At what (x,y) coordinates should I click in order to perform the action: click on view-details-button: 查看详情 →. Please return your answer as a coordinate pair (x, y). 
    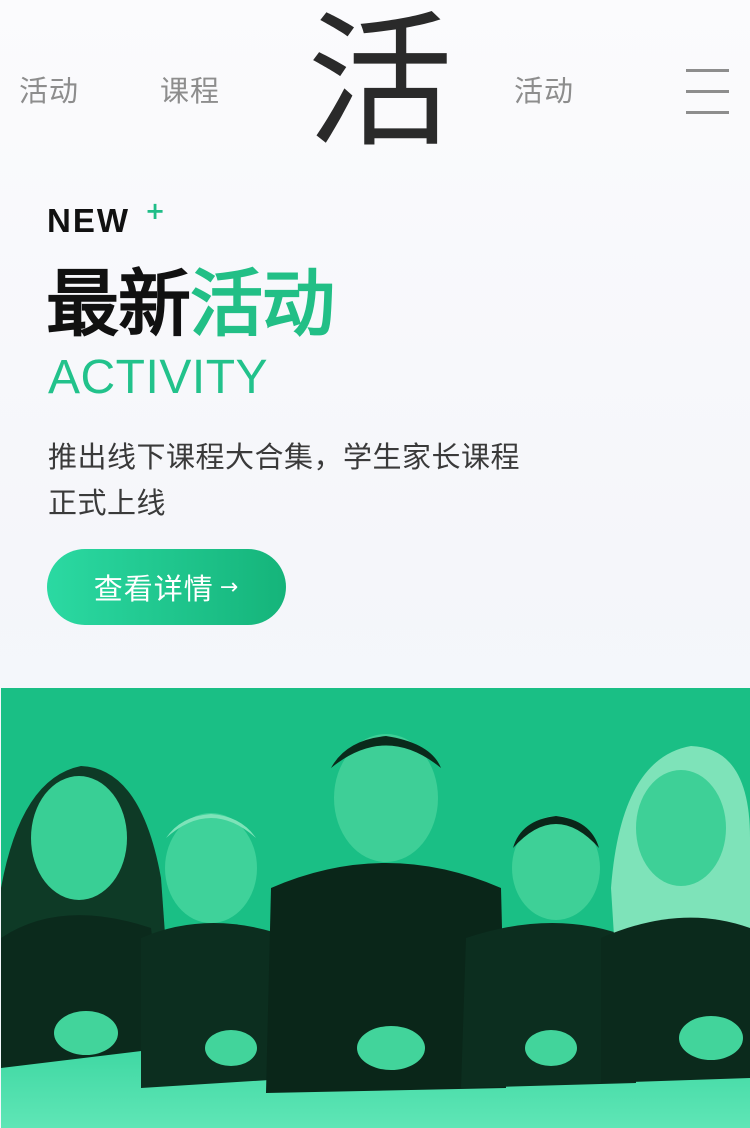
    Looking at the image, I should click on (166, 587).